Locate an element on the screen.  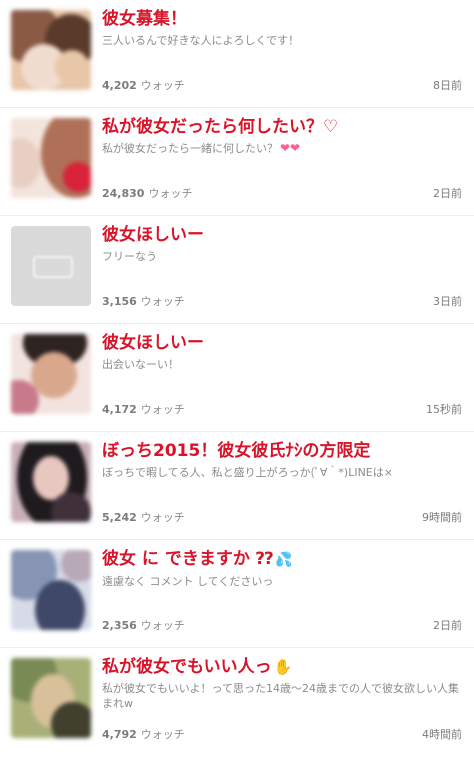
item-meta: 2,356 ウォッチ 2日前 is located at coordinates (282, 626).